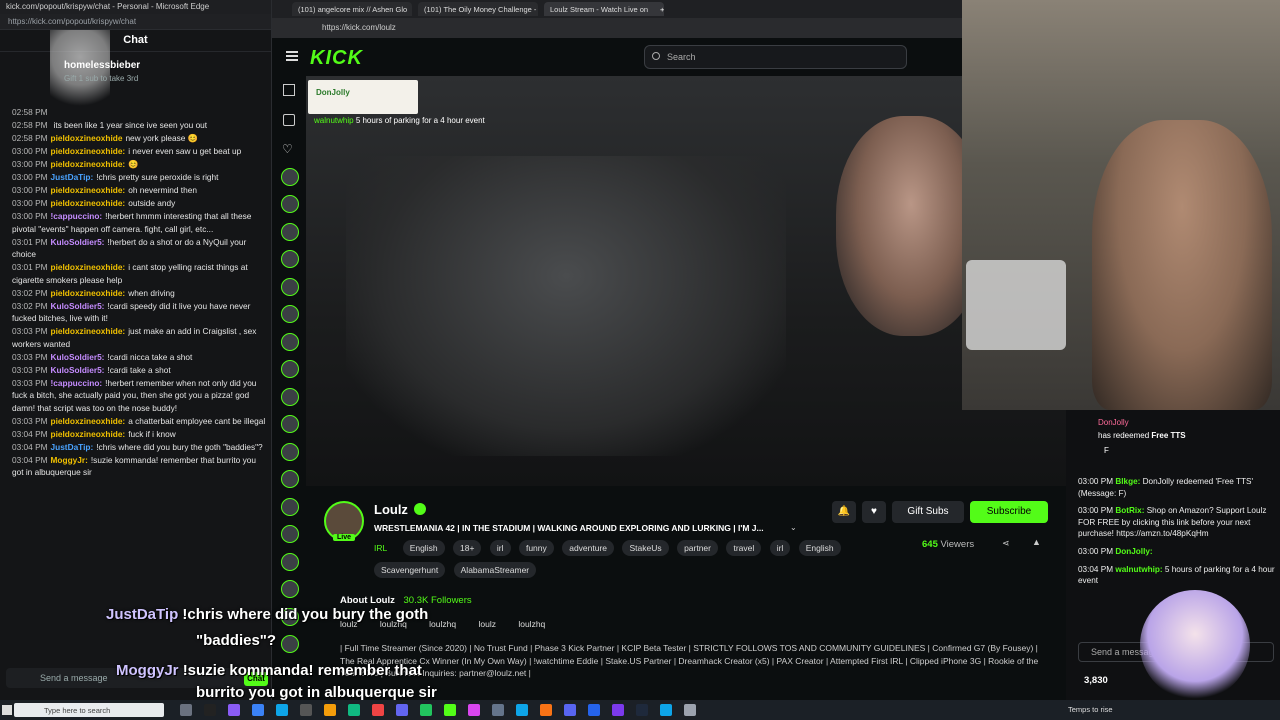 The image size is (1280, 720). I want to click on folder-icon, so click(330, 710).